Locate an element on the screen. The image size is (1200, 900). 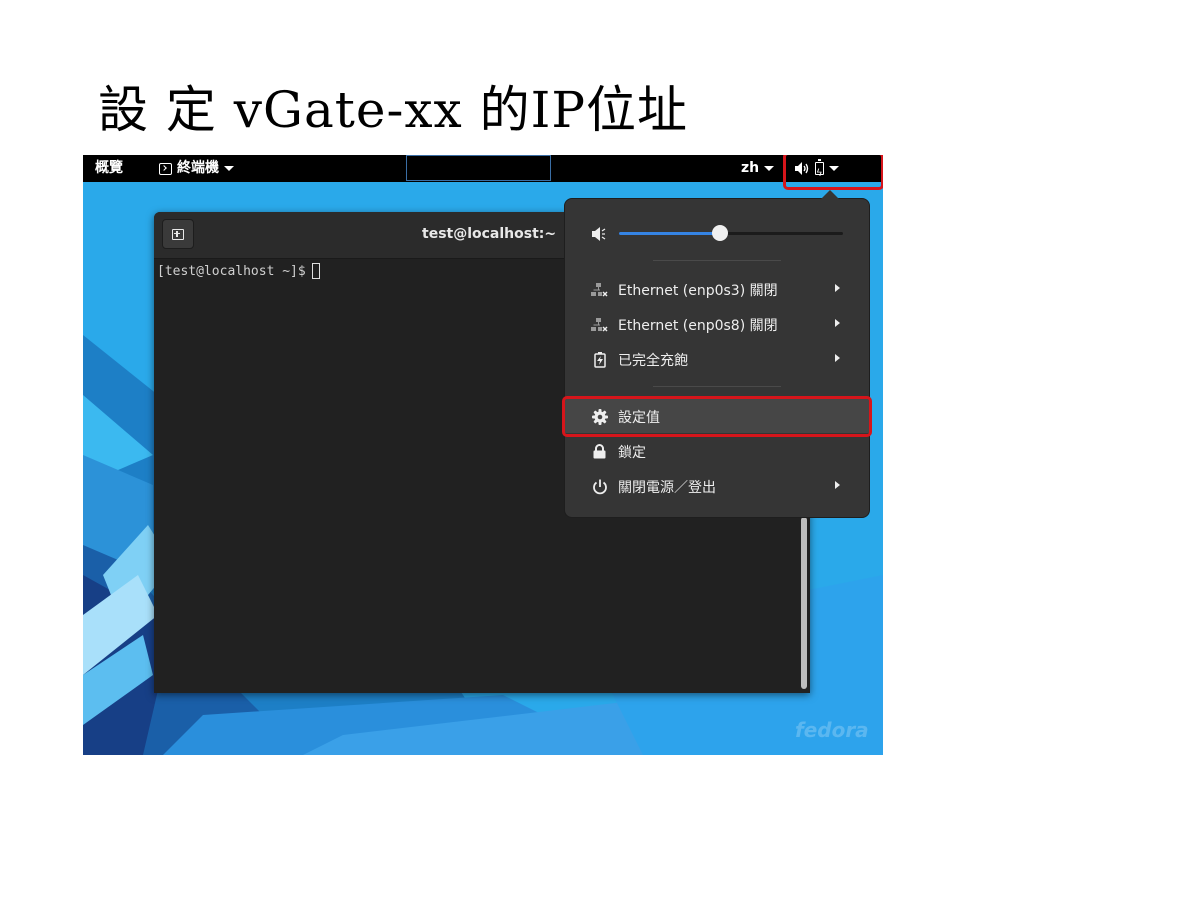
shell-prompt: [test@localhost ~]$ is located at coordinates (231, 271).